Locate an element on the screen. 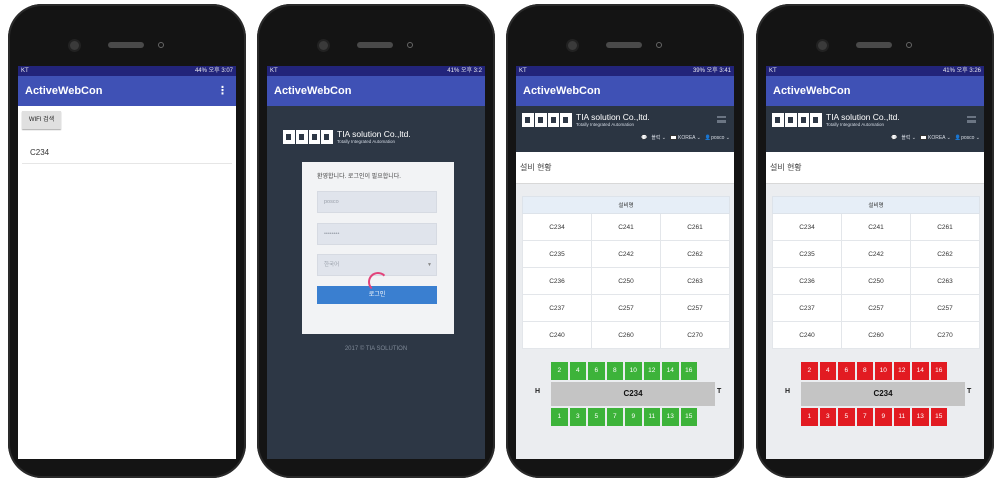 The height and width of the screenshot is (480, 1005). device-list-item: C234 is located at coordinates (39, 152).